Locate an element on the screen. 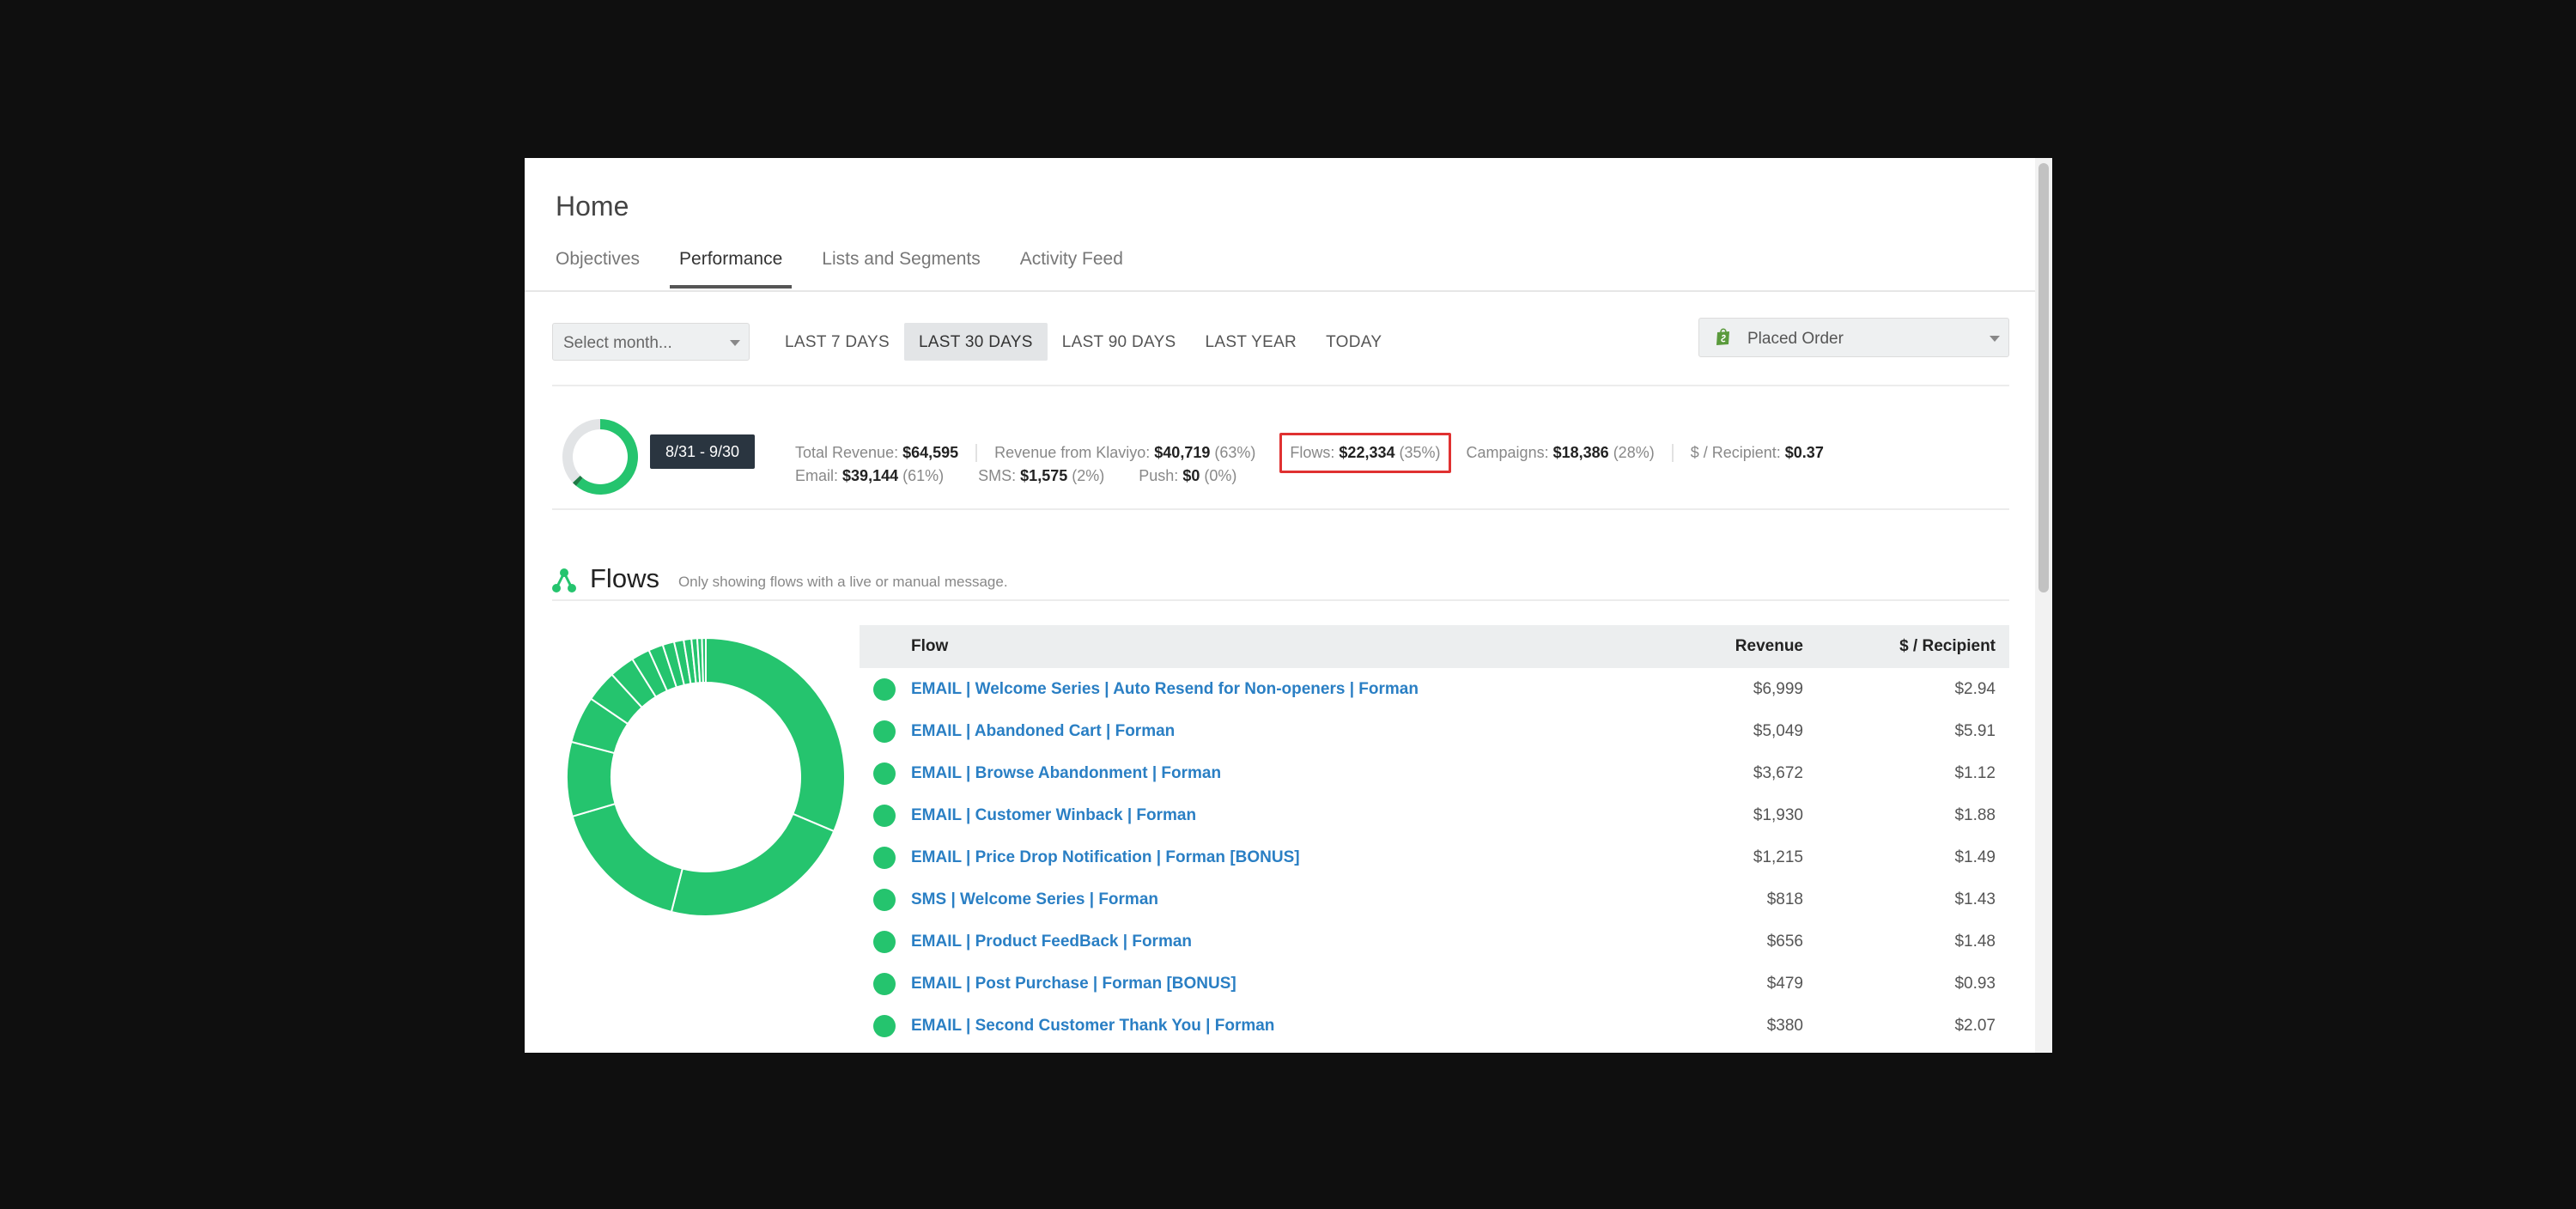 The image size is (2576, 1209). column-header-per-recipient: $ / Recipient is located at coordinates (1906, 646).